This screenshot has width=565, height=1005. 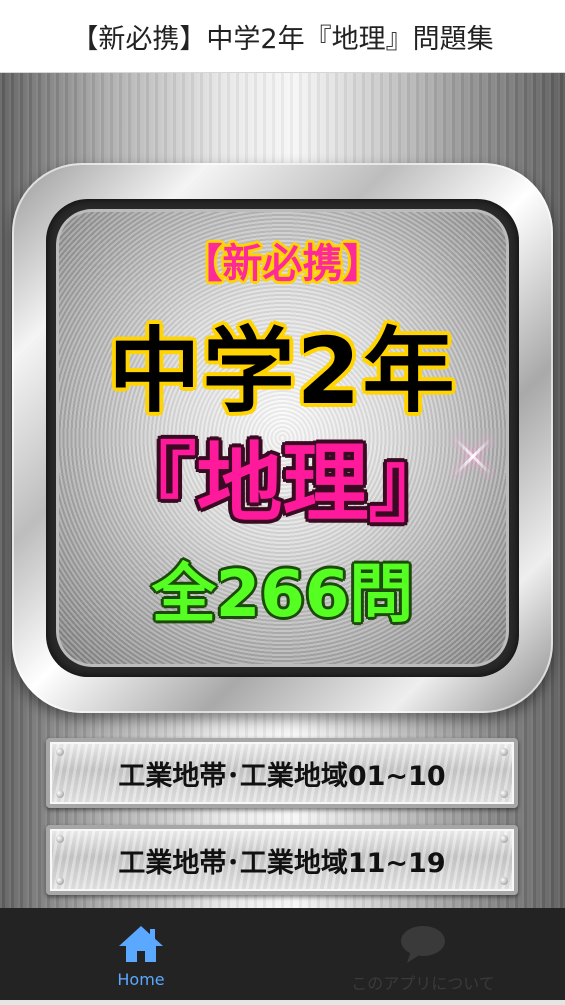 I want to click on chat-bubble-icon, so click(x=423, y=944).